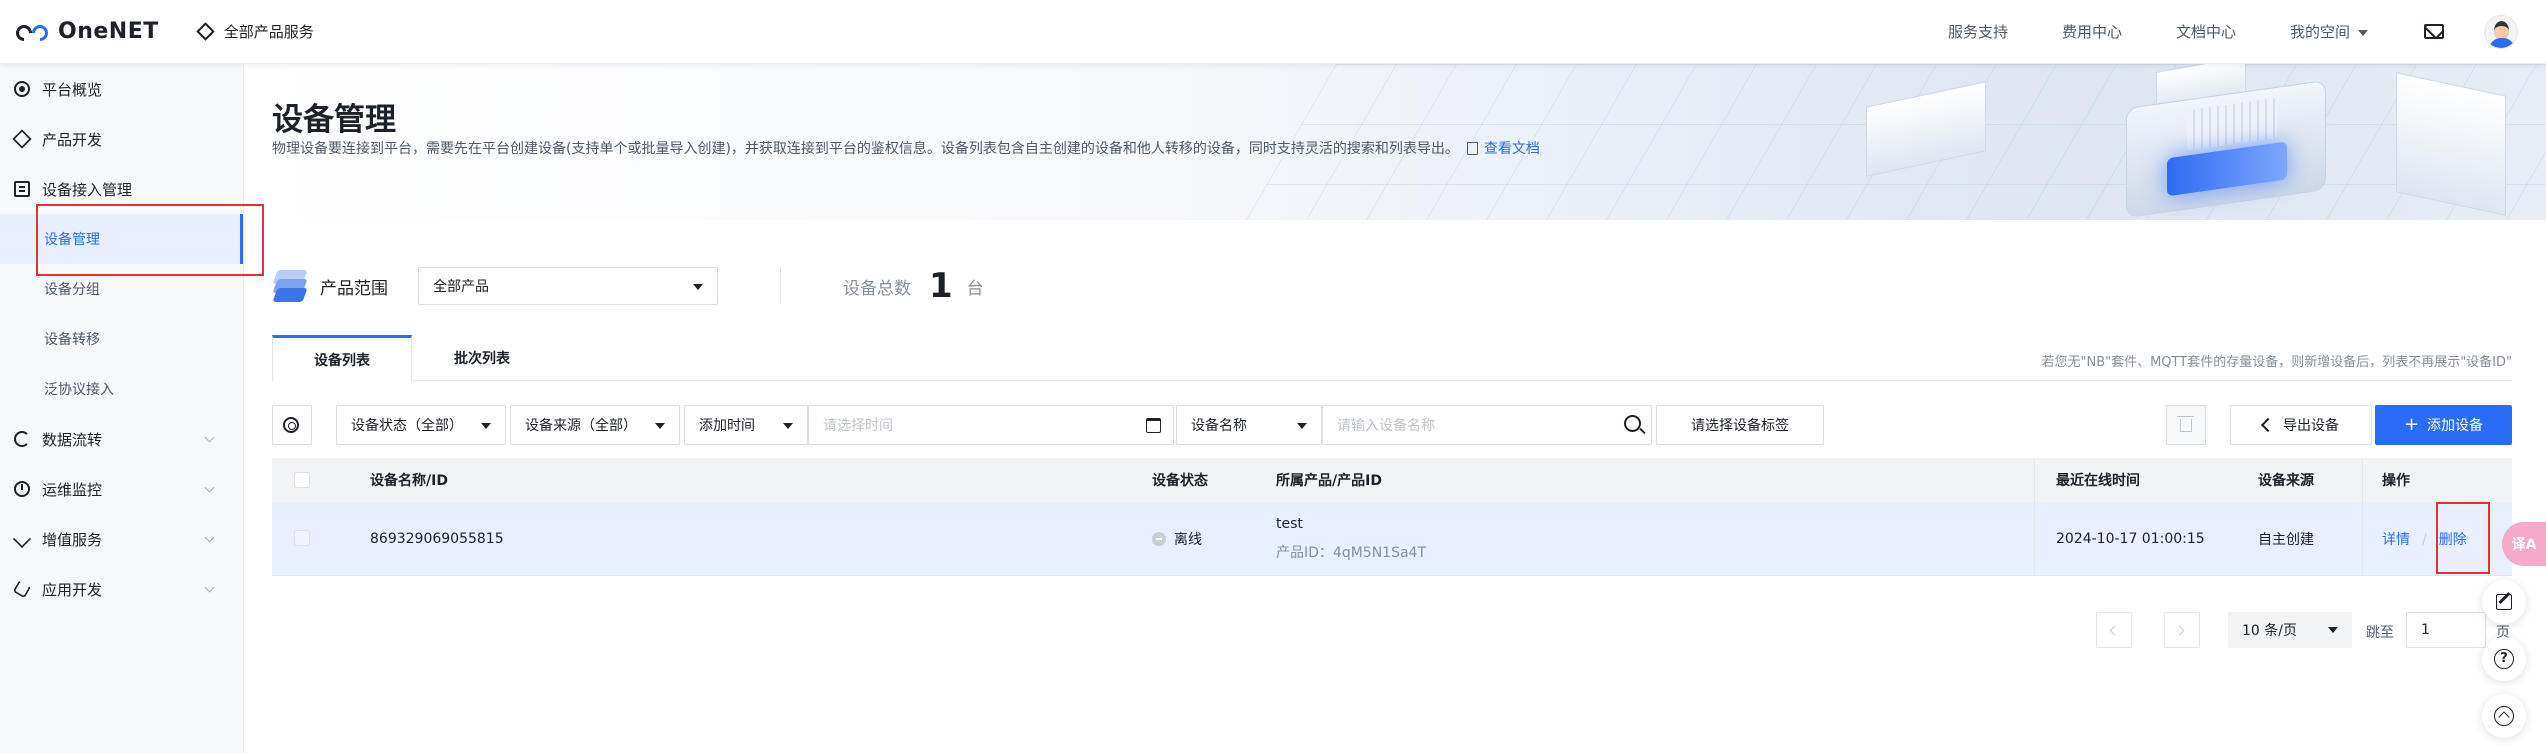 The width and height of the screenshot is (2546, 753). I want to click on next-page-button, so click(2182, 630).